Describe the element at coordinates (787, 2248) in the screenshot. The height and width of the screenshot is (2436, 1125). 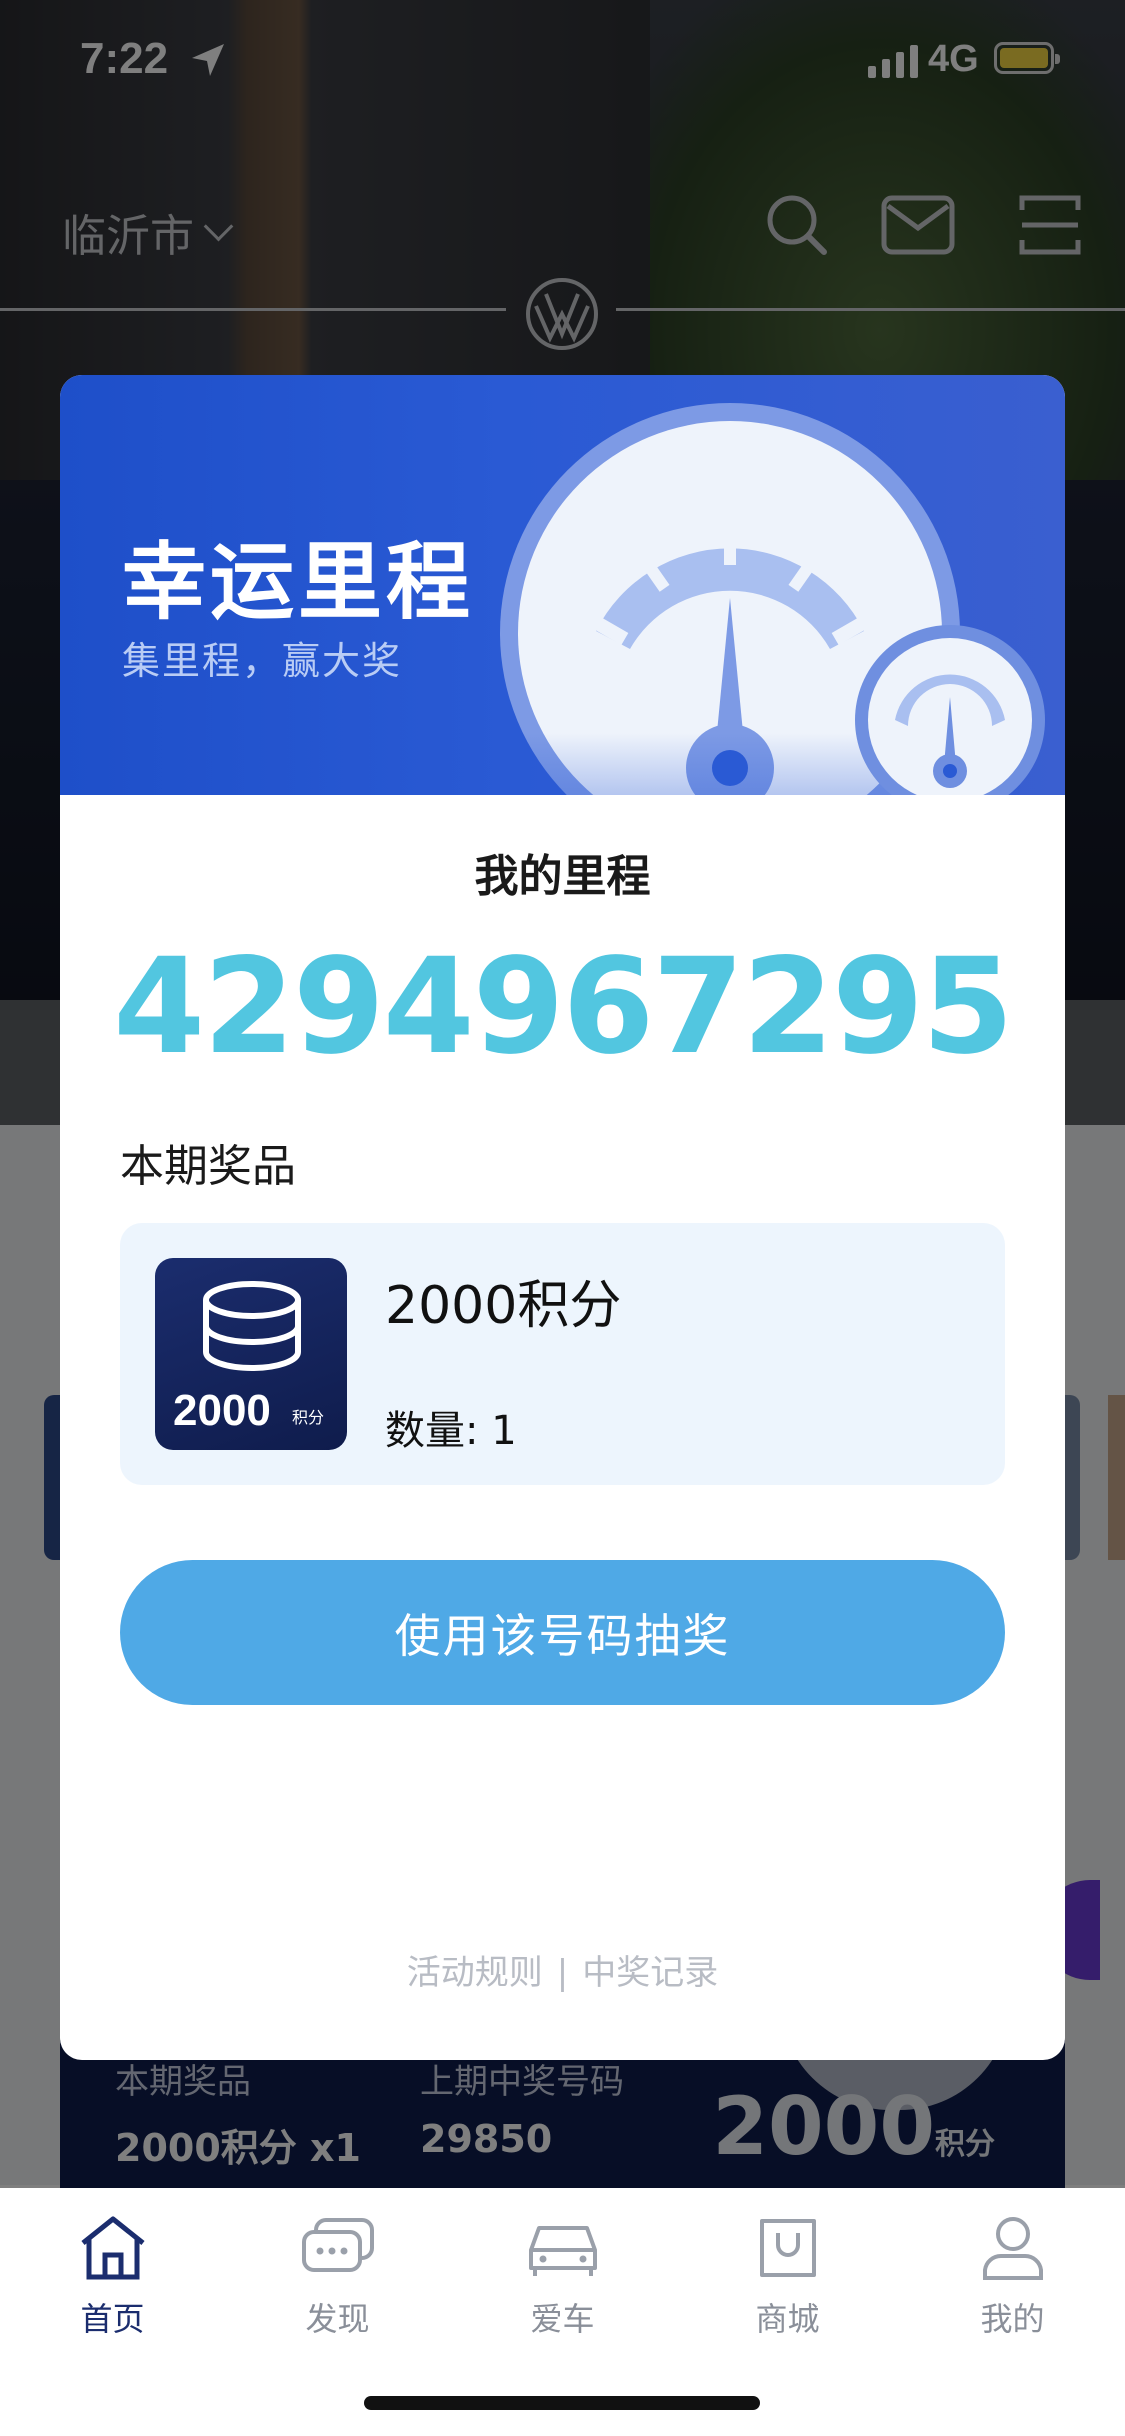
I see `shopping-bag-icon` at that location.